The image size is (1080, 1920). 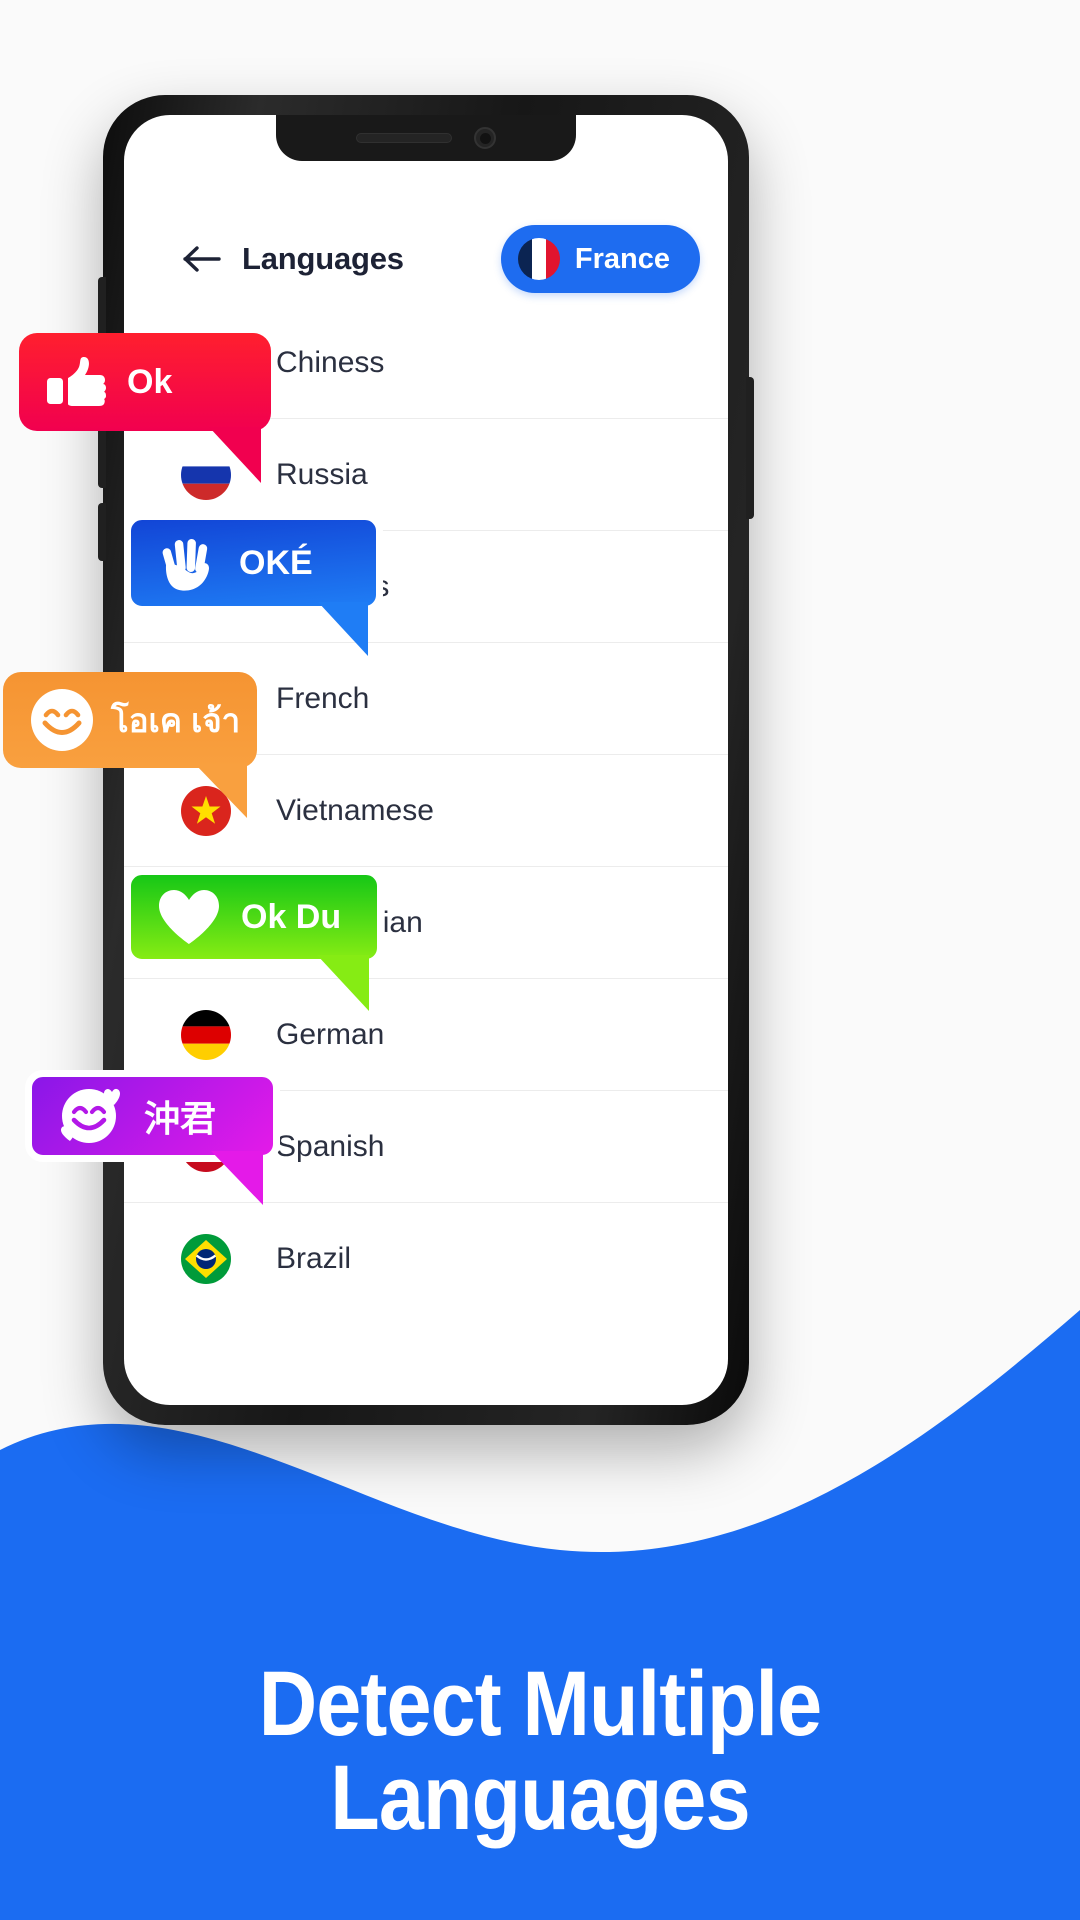 I want to click on list-item-label: French, so click(x=323, y=698).